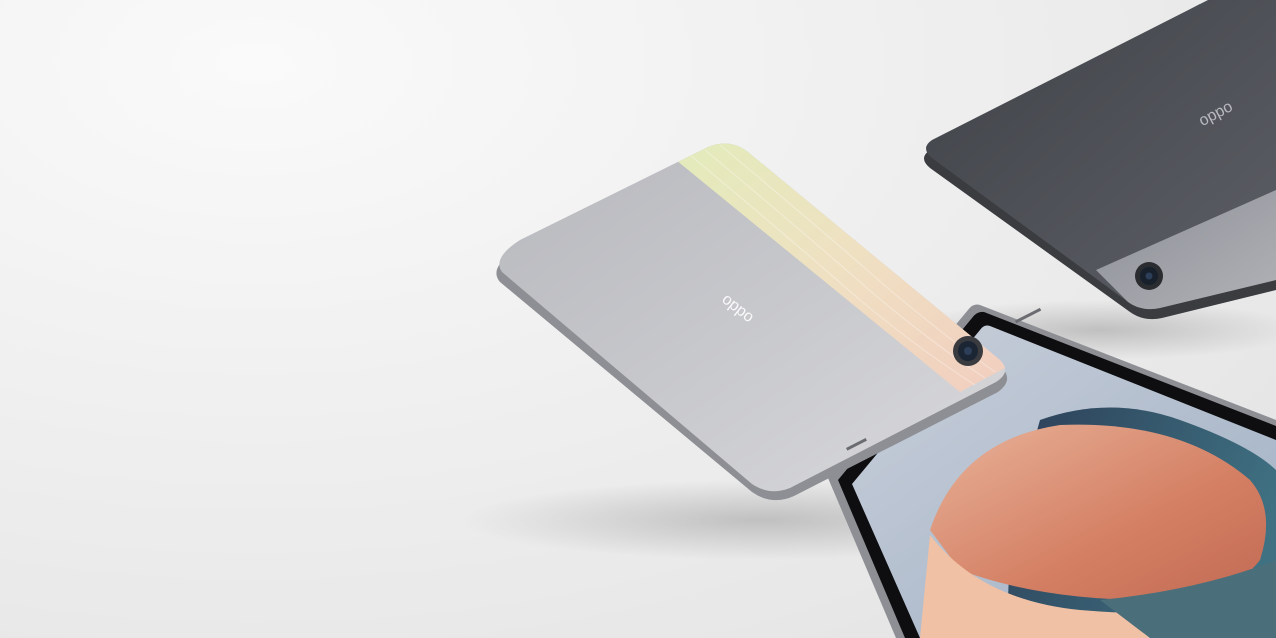 The width and height of the screenshot is (1276, 638). What do you see at coordinates (968, 351) in the screenshot?
I see `silver-tablet-camera` at bounding box center [968, 351].